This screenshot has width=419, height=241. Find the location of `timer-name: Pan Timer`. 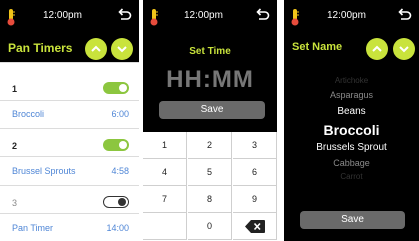

timer-name: Pan Timer is located at coordinates (32, 228).